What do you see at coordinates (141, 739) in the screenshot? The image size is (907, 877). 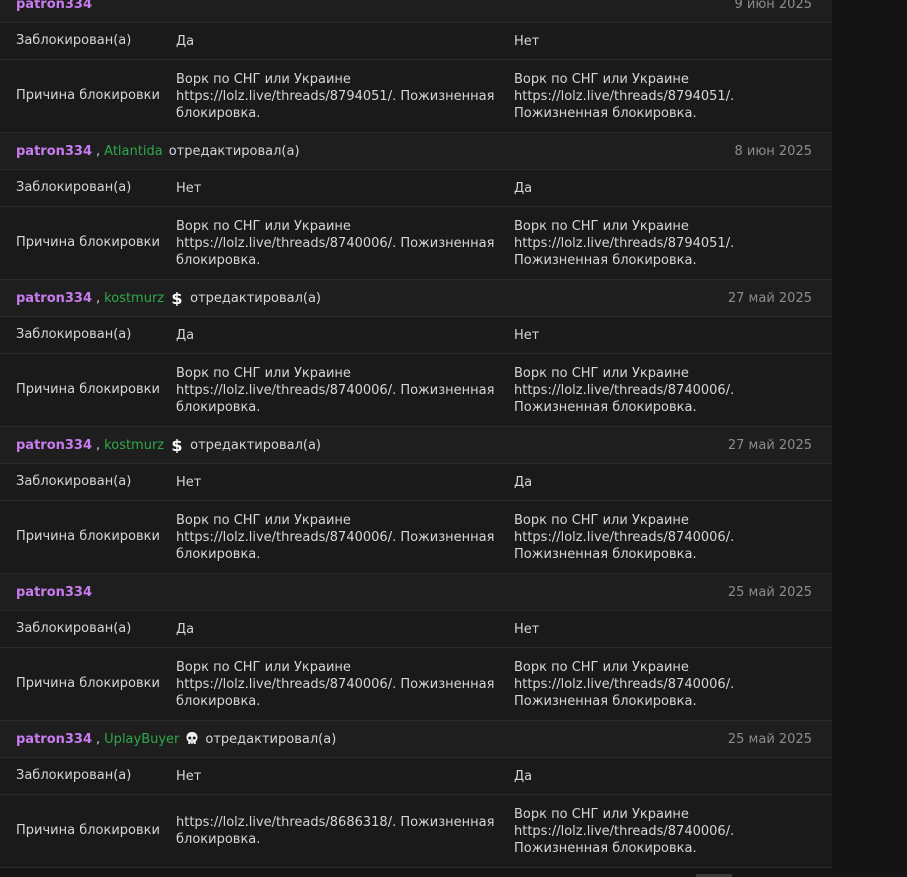 I see `editor-link: UplayBuyer` at bounding box center [141, 739].